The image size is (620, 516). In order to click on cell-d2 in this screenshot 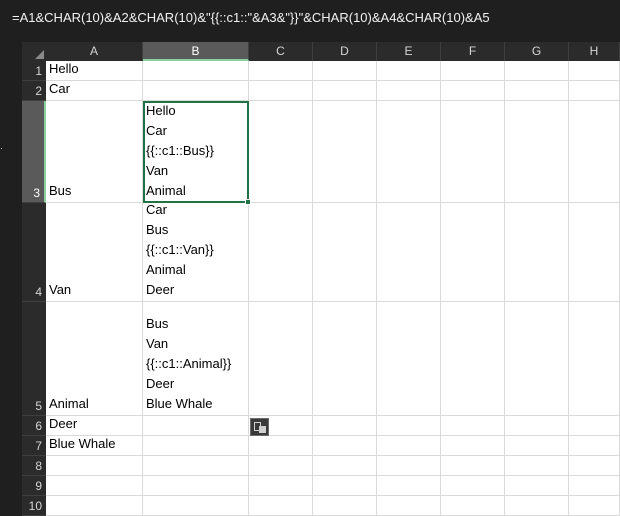, I will do `click(345, 91)`.